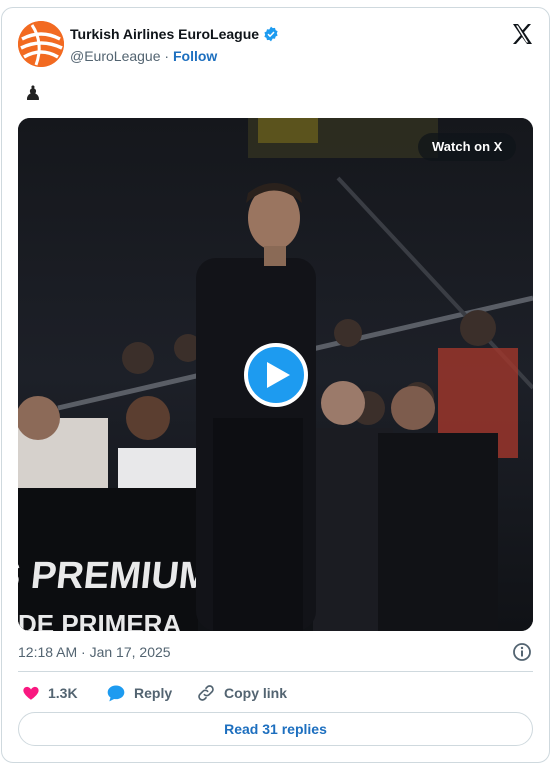 This screenshot has width=553, height=770. What do you see at coordinates (63, 693) in the screenshot?
I see `like-count: 1.3K` at bounding box center [63, 693].